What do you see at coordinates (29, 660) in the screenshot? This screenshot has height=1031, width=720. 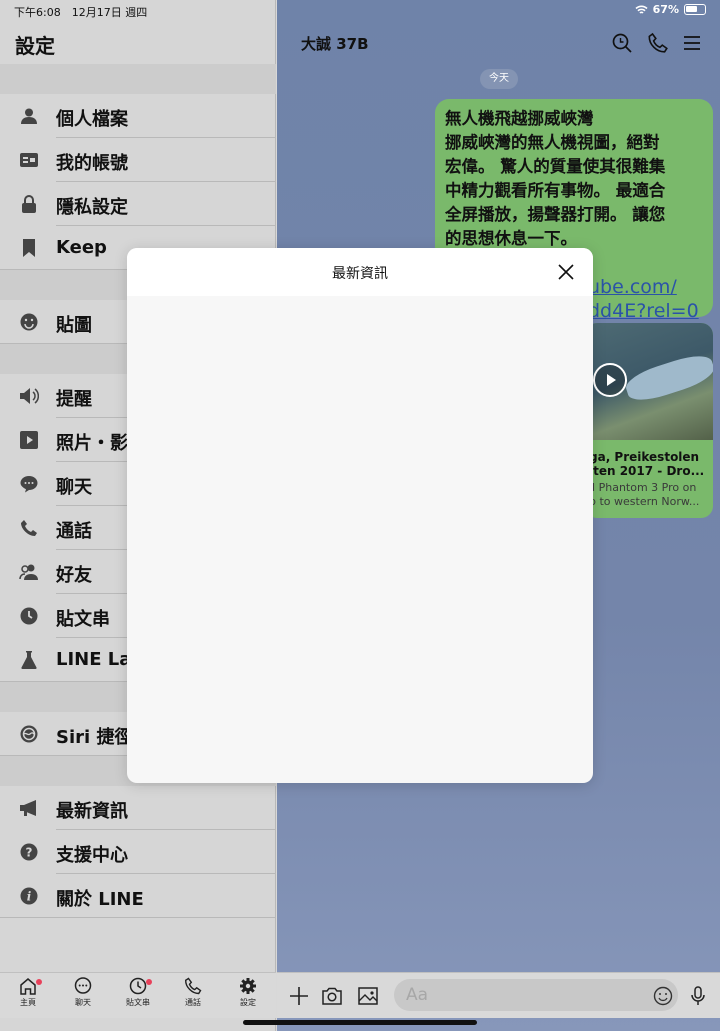 I see `flask-icon` at bounding box center [29, 660].